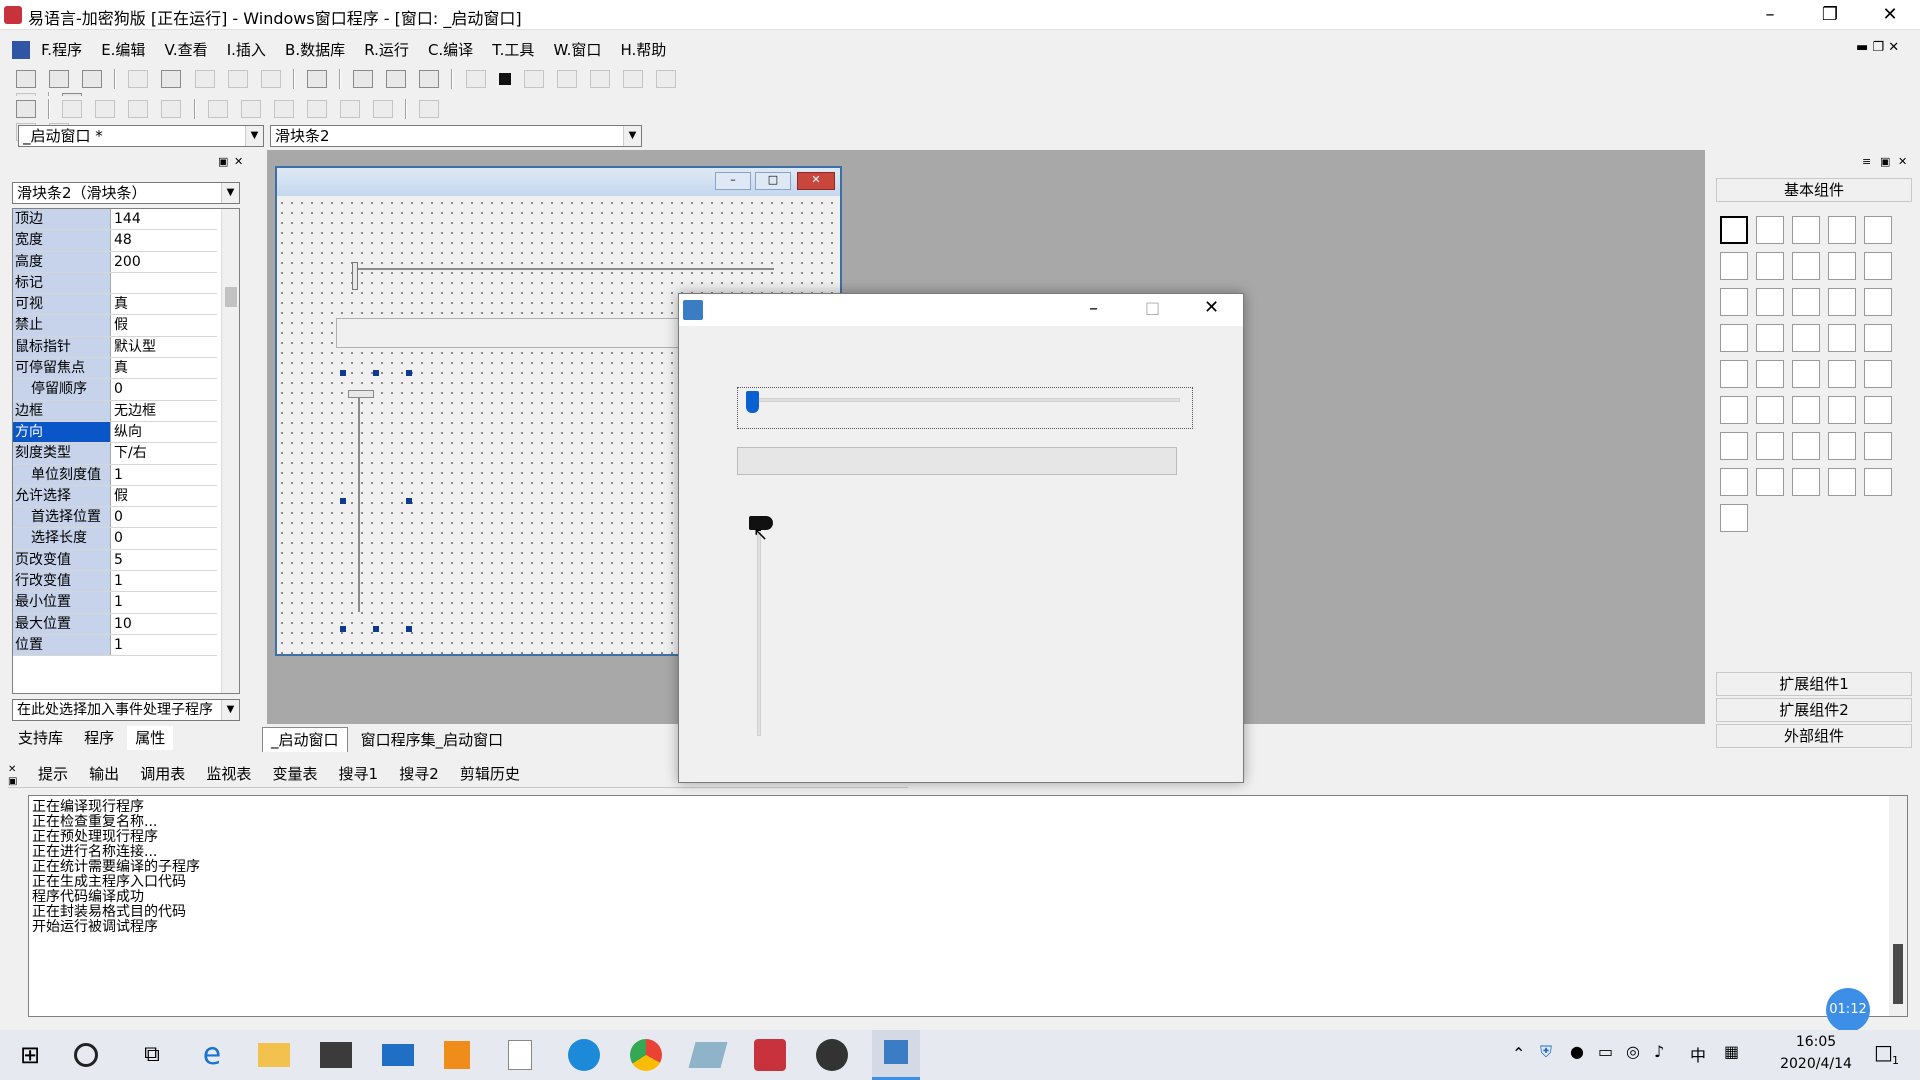  I want to click on property-row: 行改变值 1, so click(115, 582).